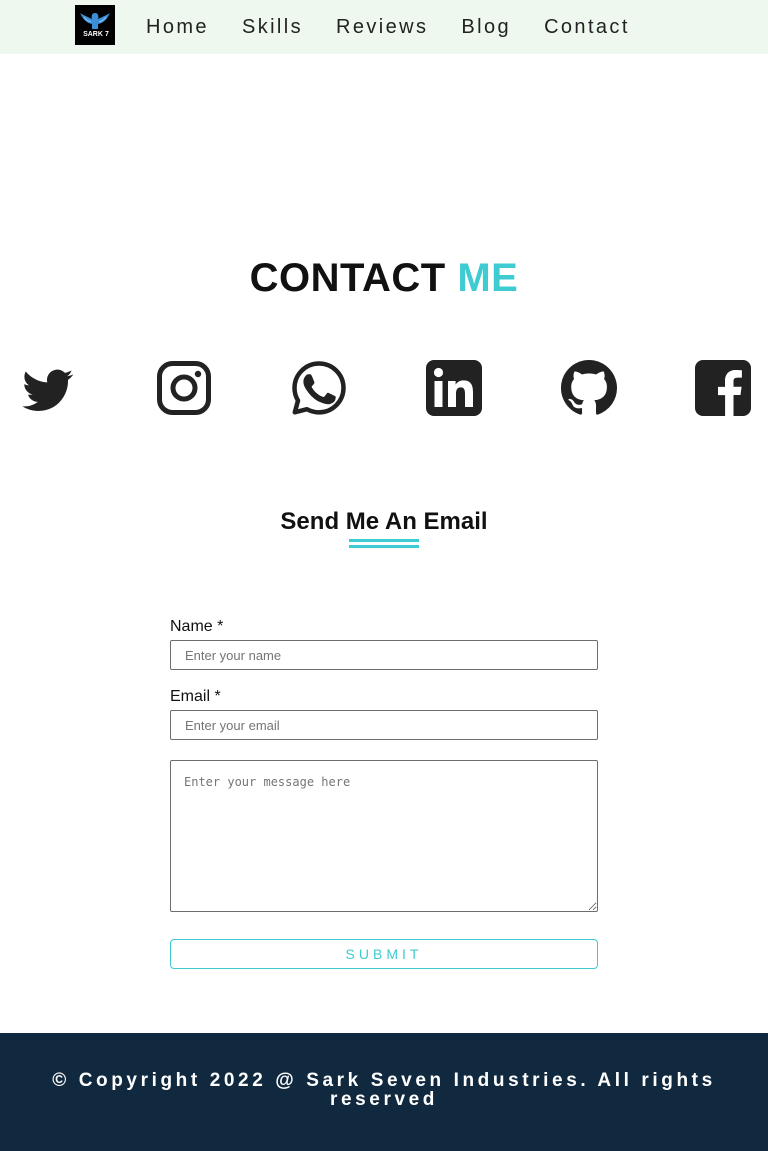  I want to click on instagram-icon, so click(184, 388).